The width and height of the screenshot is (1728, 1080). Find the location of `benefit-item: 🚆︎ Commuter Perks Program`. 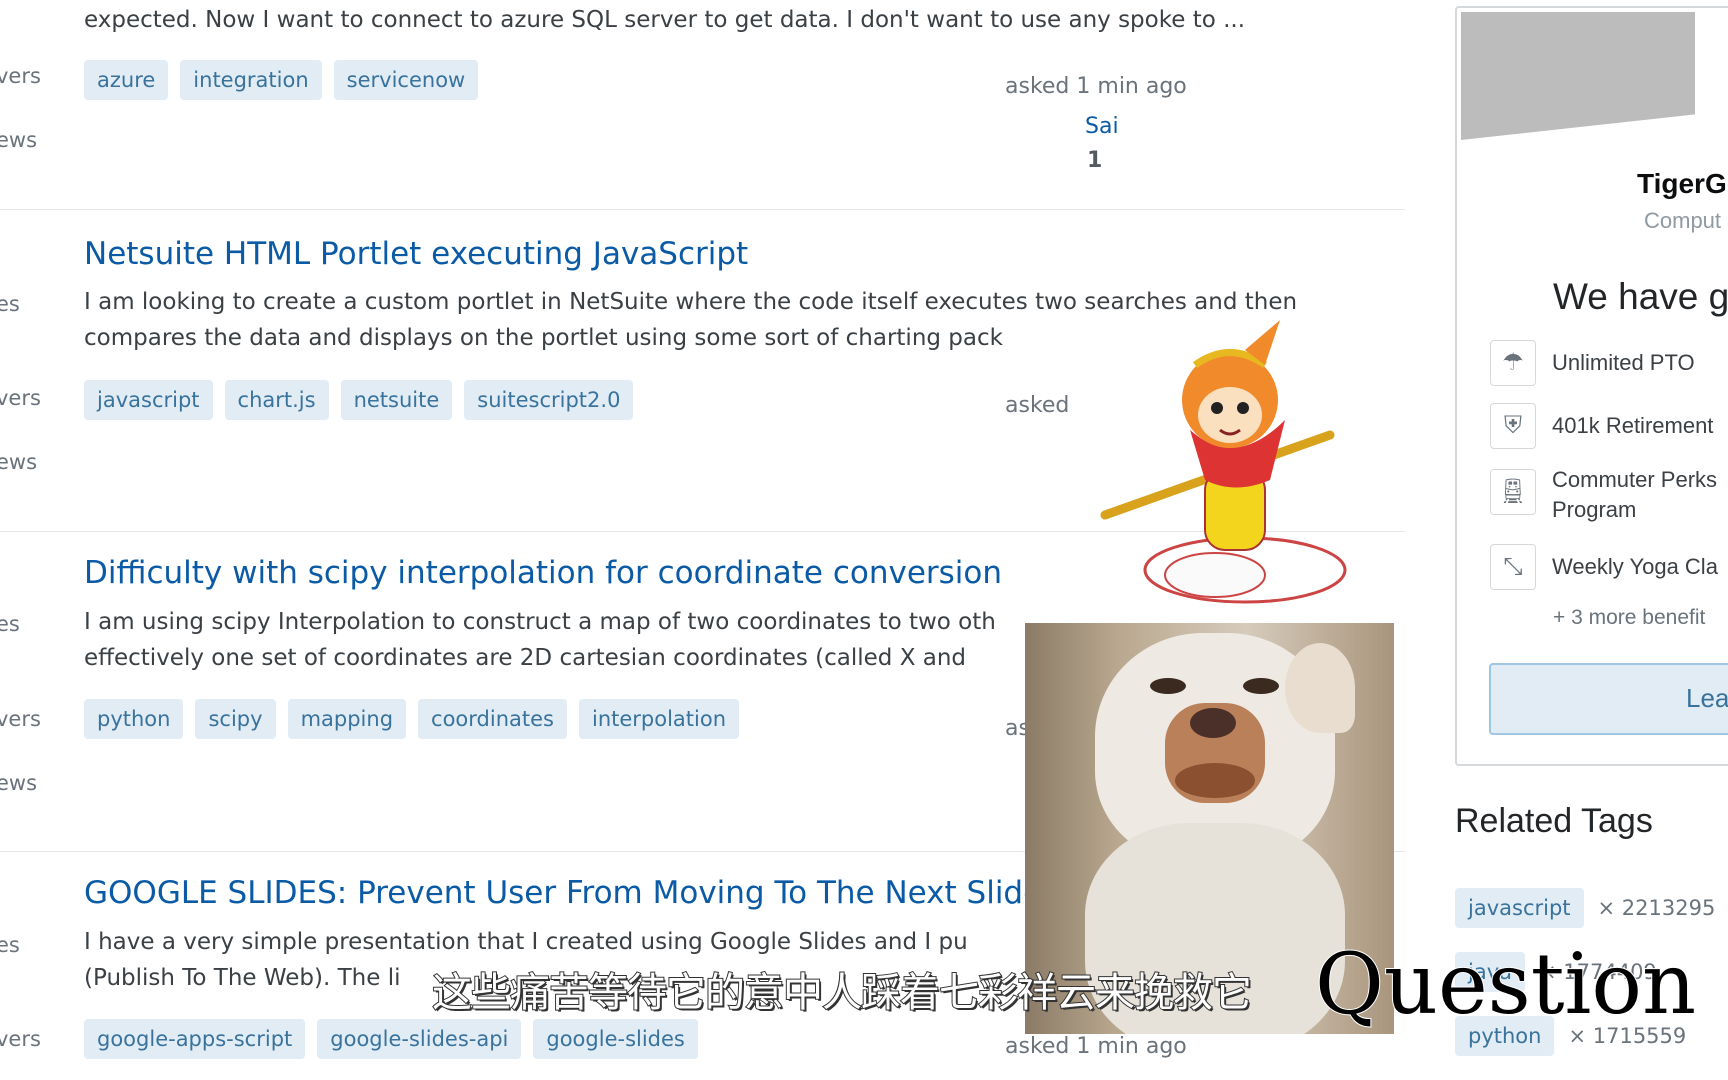

benefit-item: 🚆︎ Commuter Perks Program is located at coordinates (1603, 495).